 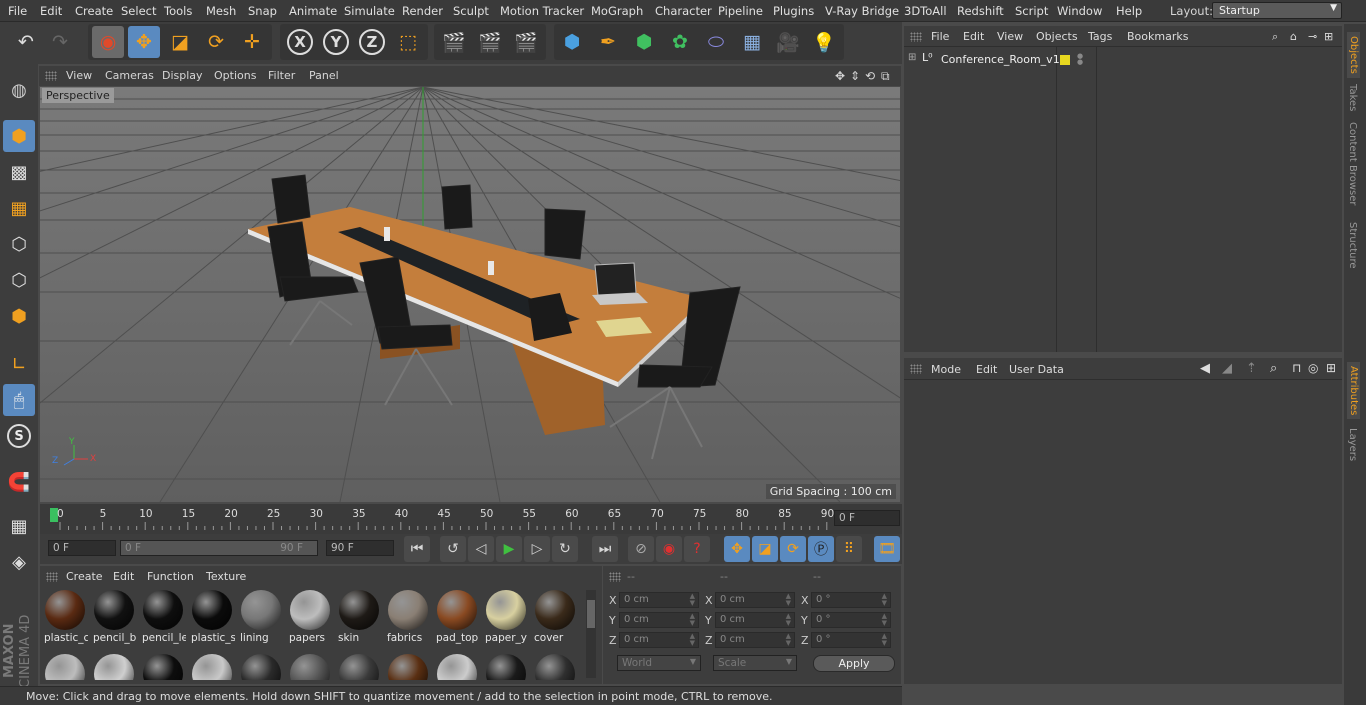 What do you see at coordinates (765, 549) in the screenshot?
I see `key-scale-button: ◪` at bounding box center [765, 549].